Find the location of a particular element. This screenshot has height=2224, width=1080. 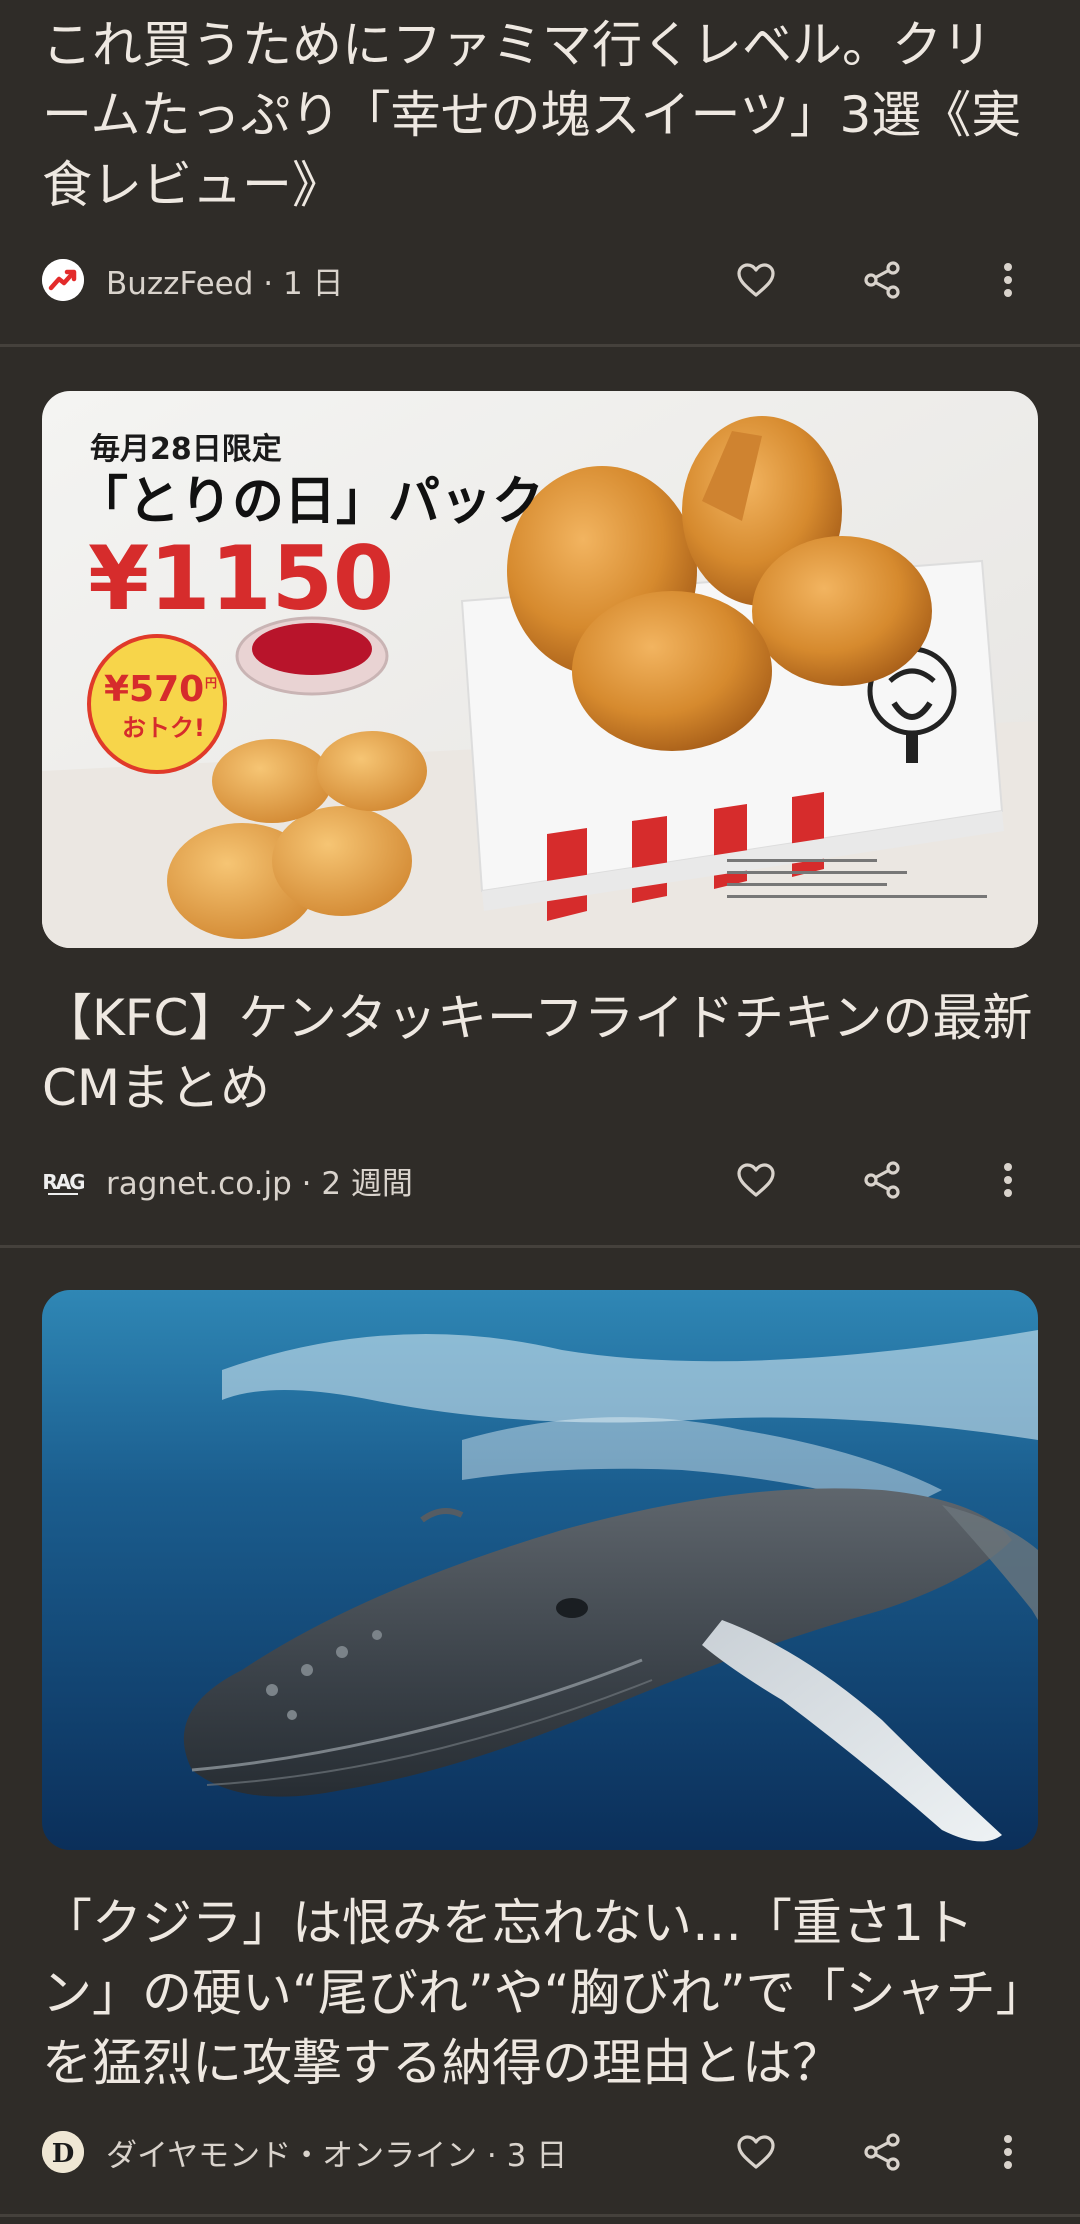

article-meta: D ダイヤモンド・オンライン · 3 日 is located at coordinates (540, 2152).